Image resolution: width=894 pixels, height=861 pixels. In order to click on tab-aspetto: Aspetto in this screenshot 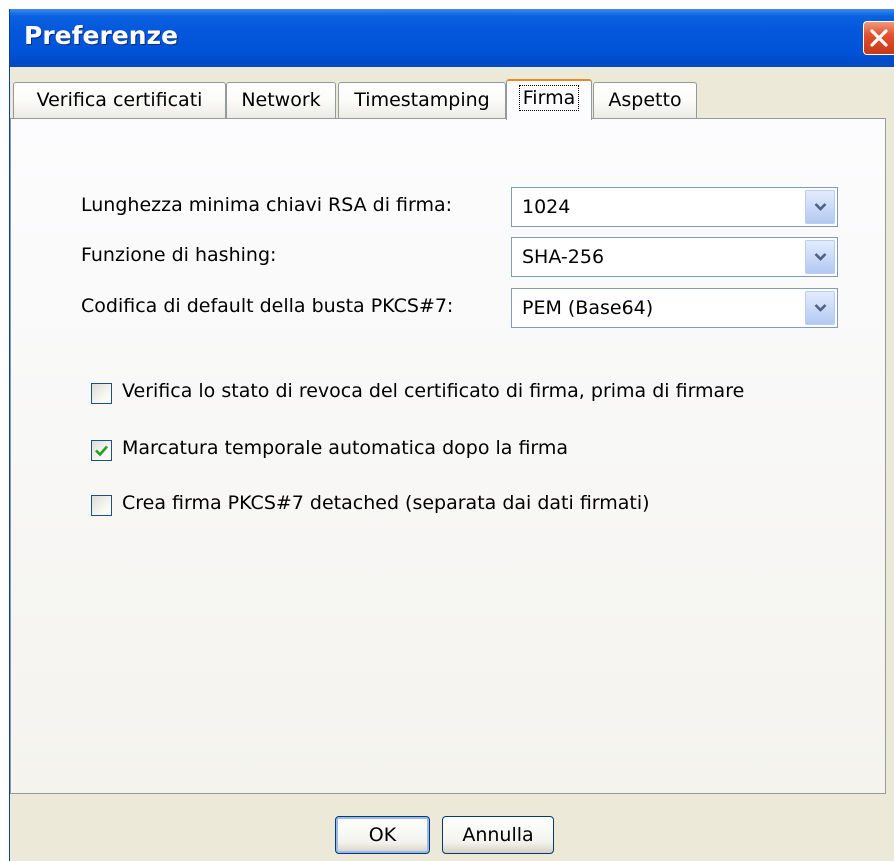, I will do `click(645, 100)`.